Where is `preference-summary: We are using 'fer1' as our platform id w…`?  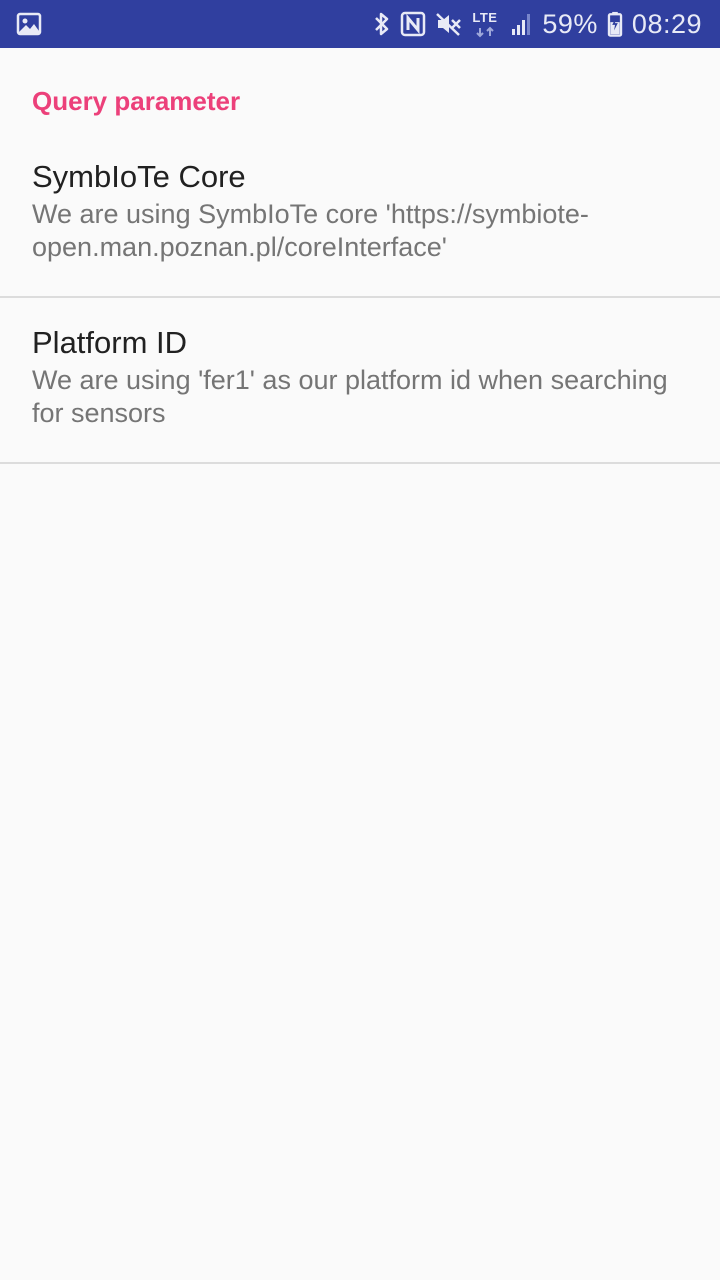
preference-summary: We are using 'fer1' as our platform id w… is located at coordinates (350, 396).